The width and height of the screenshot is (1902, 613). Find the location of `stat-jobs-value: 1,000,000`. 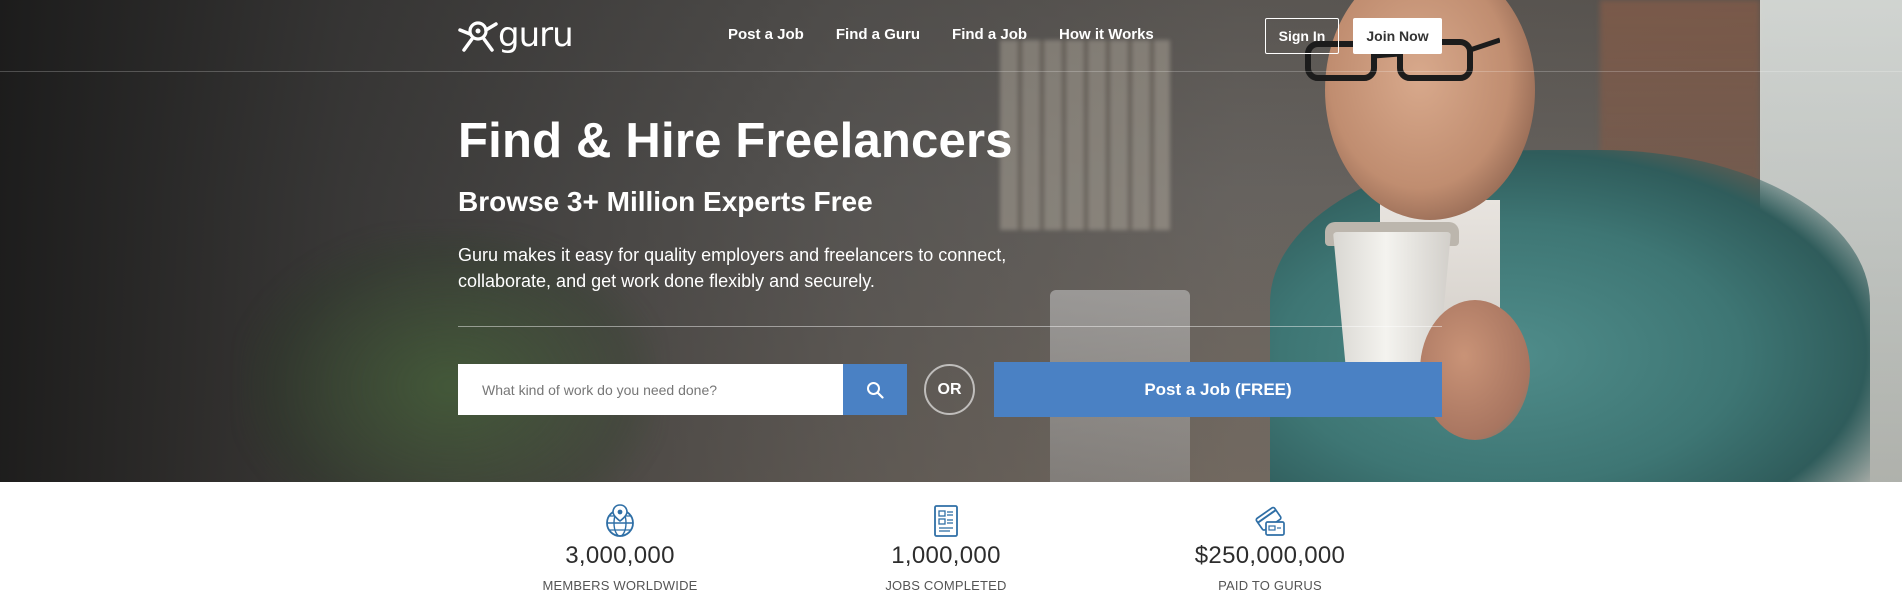

stat-jobs-value: 1,000,000 is located at coordinates (946, 555).